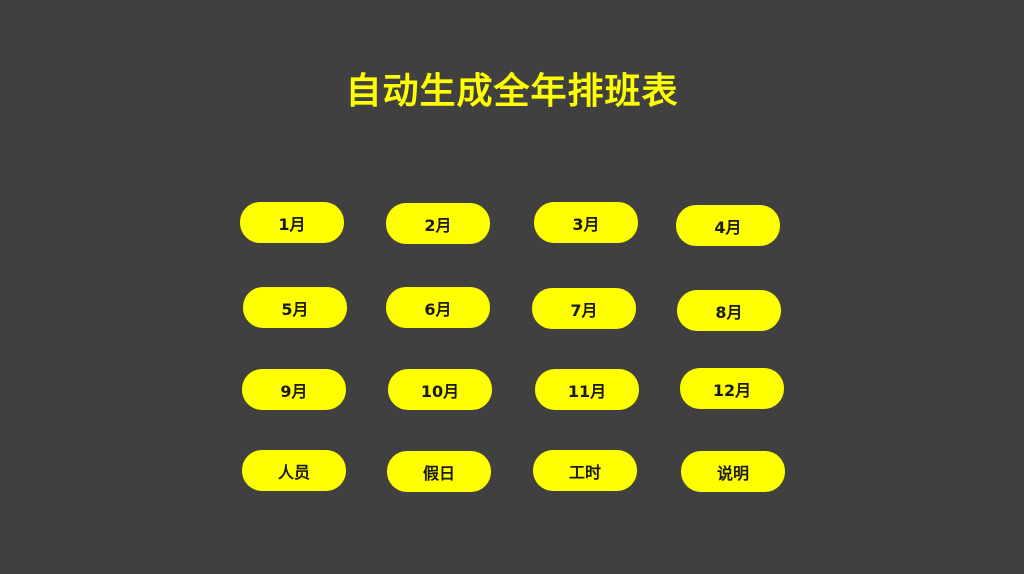  Describe the element at coordinates (440, 389) in the screenshot. I see `month-10-button: 10月` at that location.